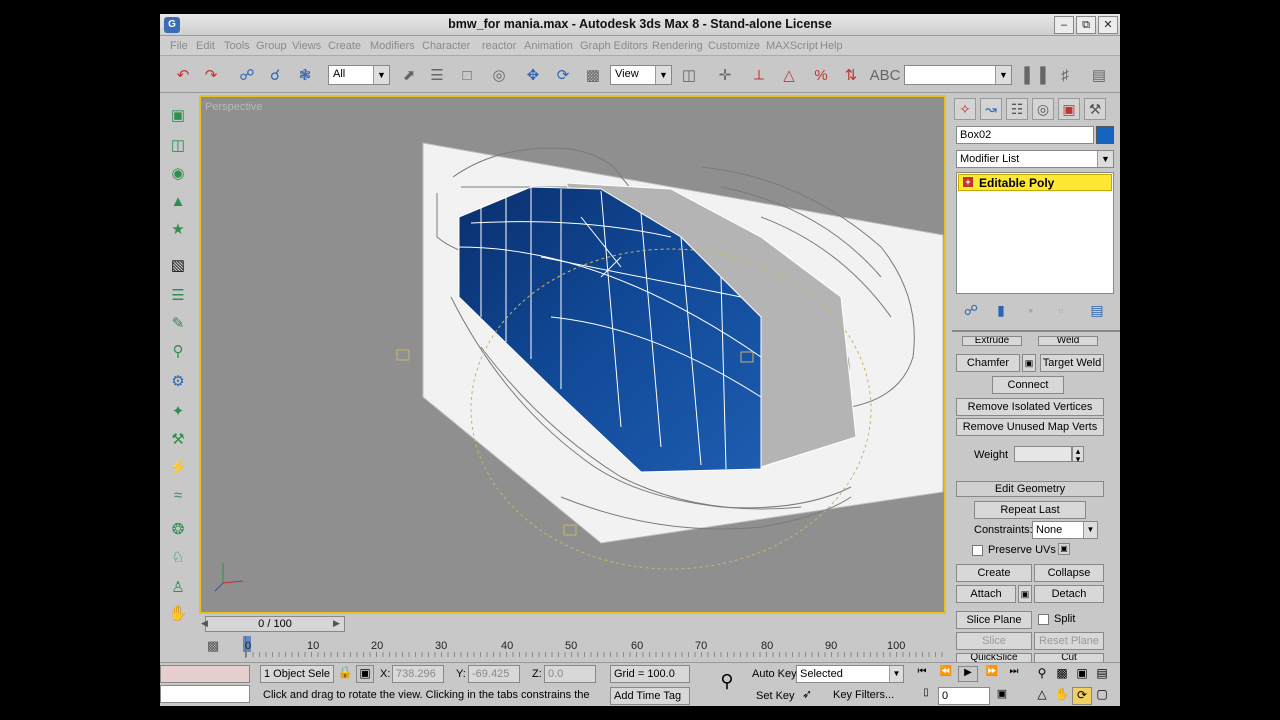 Image resolution: width=1280 pixels, height=720 pixels. I want to click on menu-character: Character, so click(446, 46).